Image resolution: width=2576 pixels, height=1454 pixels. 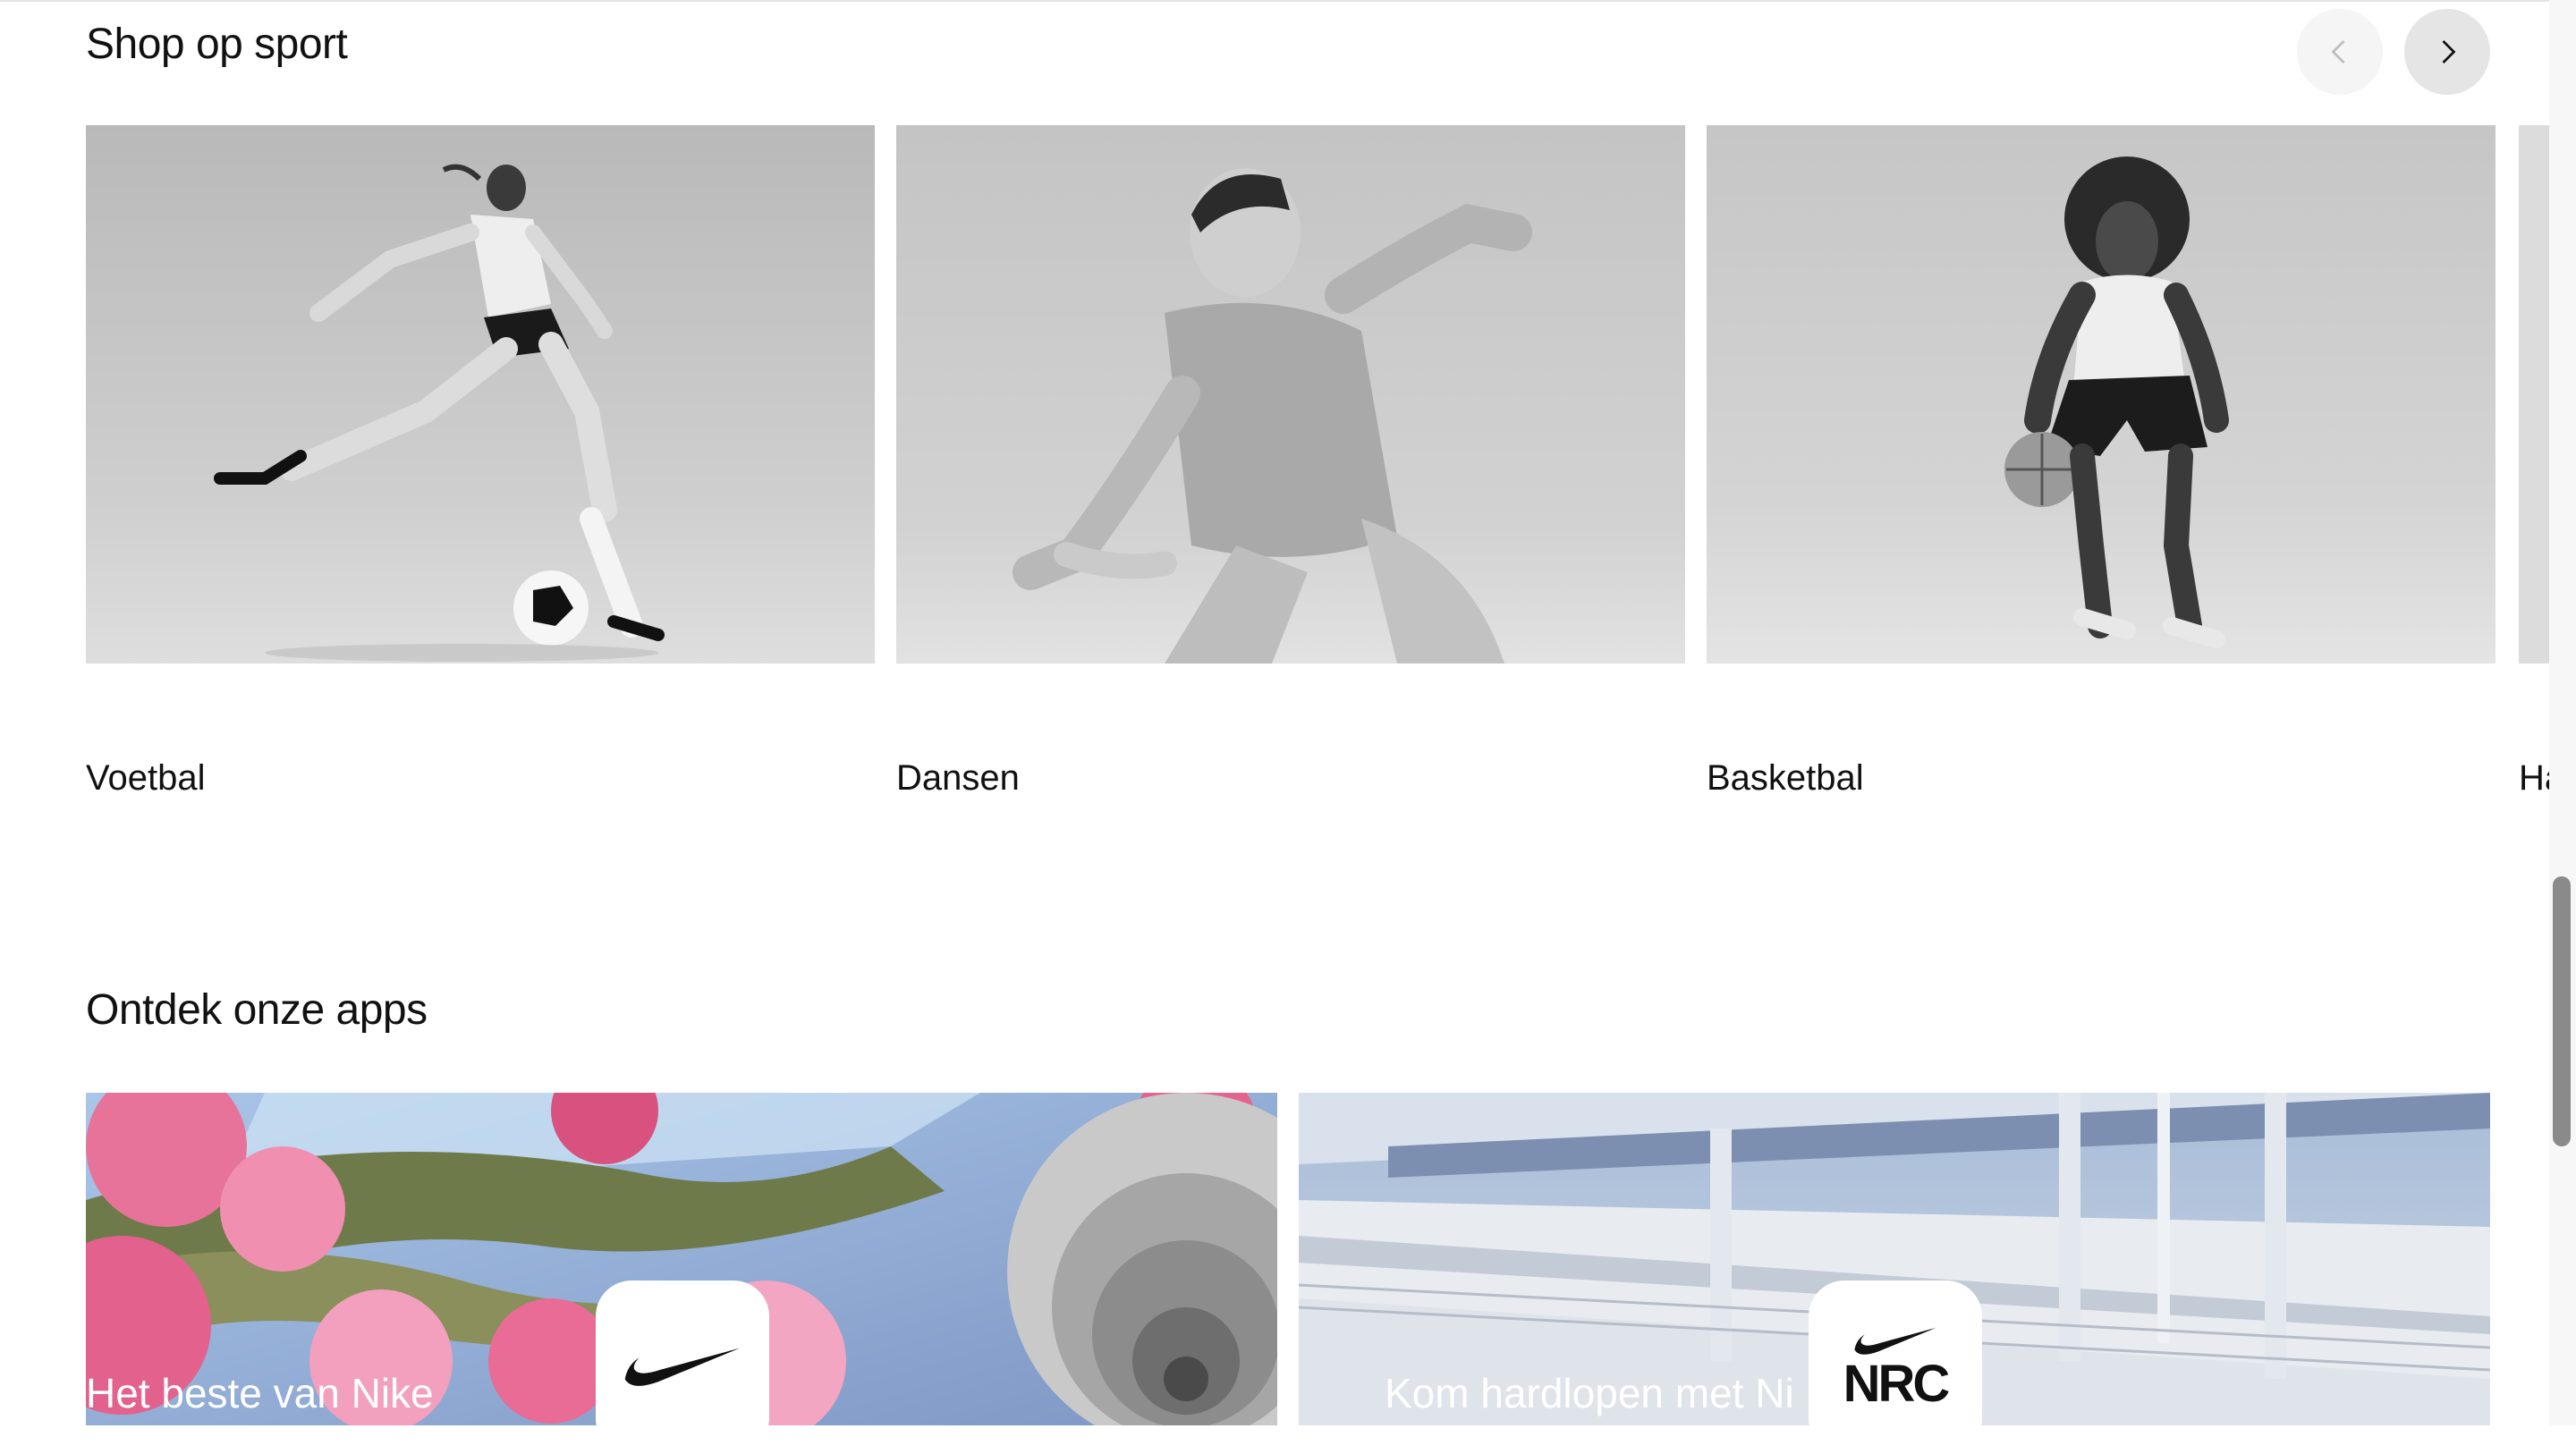 I want to click on sport-card-label-peek: Har, so click(x=2534, y=778).